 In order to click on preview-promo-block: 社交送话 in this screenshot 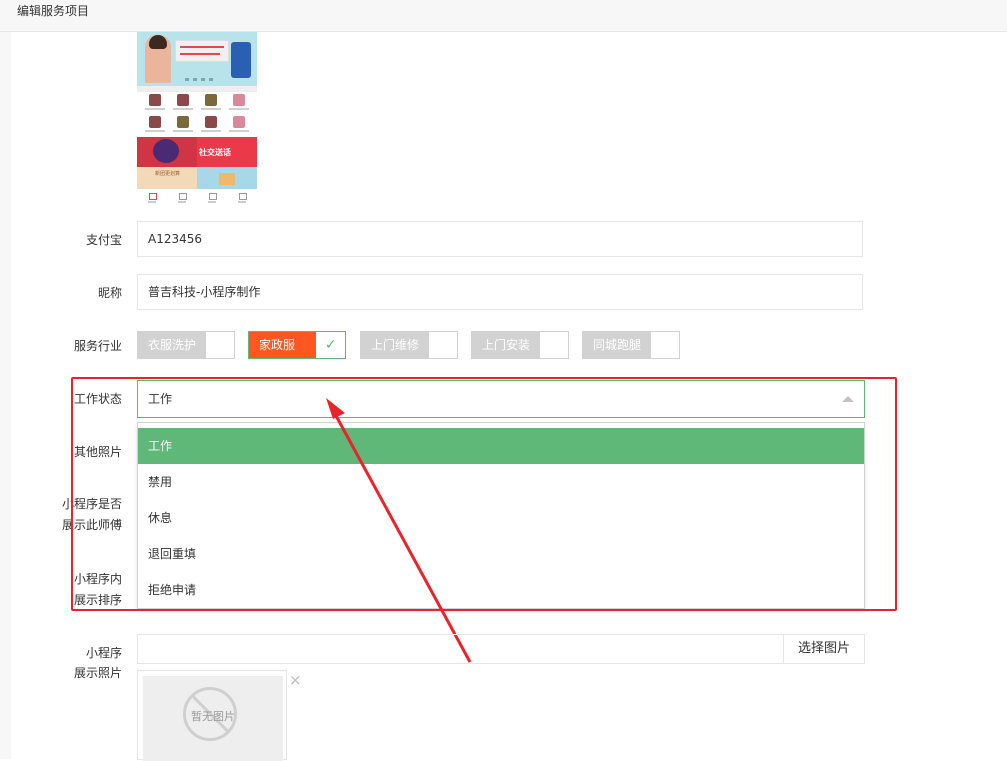, I will do `click(227, 152)`.